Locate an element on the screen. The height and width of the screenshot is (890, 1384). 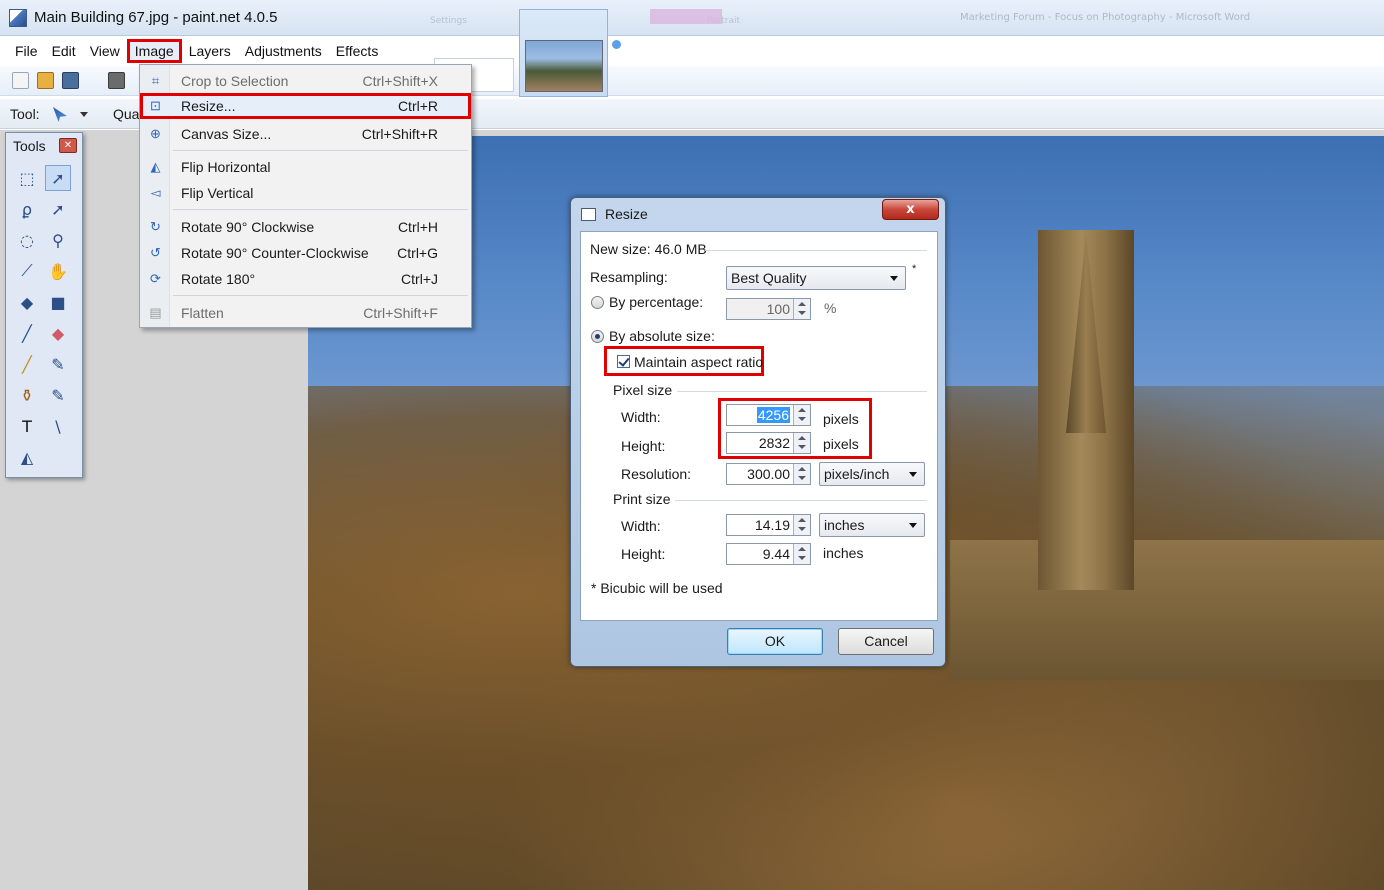
resampling-select: Best Quality is located at coordinates (816, 278).